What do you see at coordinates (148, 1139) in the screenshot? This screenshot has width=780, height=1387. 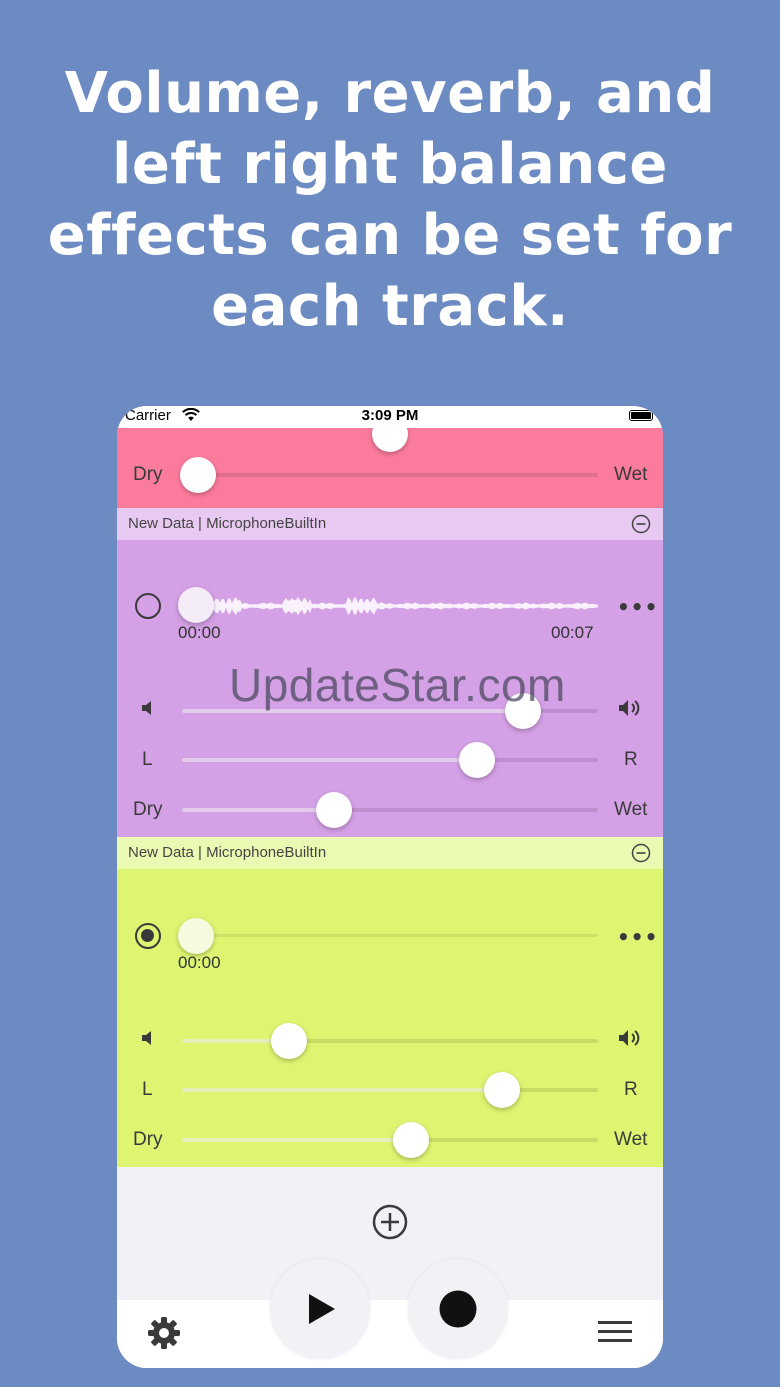 I see `track-2-reverb-dry: Dry` at bounding box center [148, 1139].